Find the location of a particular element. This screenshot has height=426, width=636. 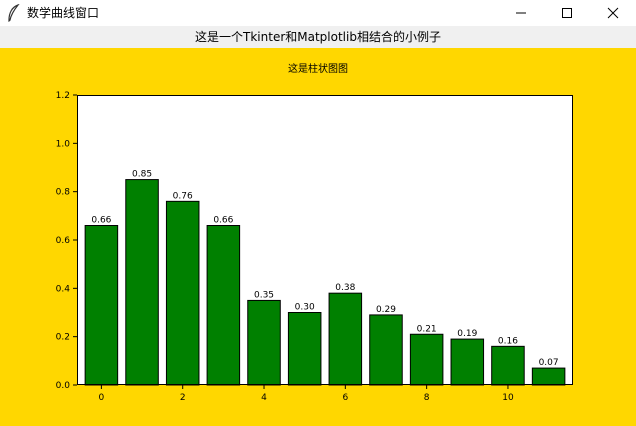

title-bar: 数学曲线窗口 is located at coordinates (318, 13).